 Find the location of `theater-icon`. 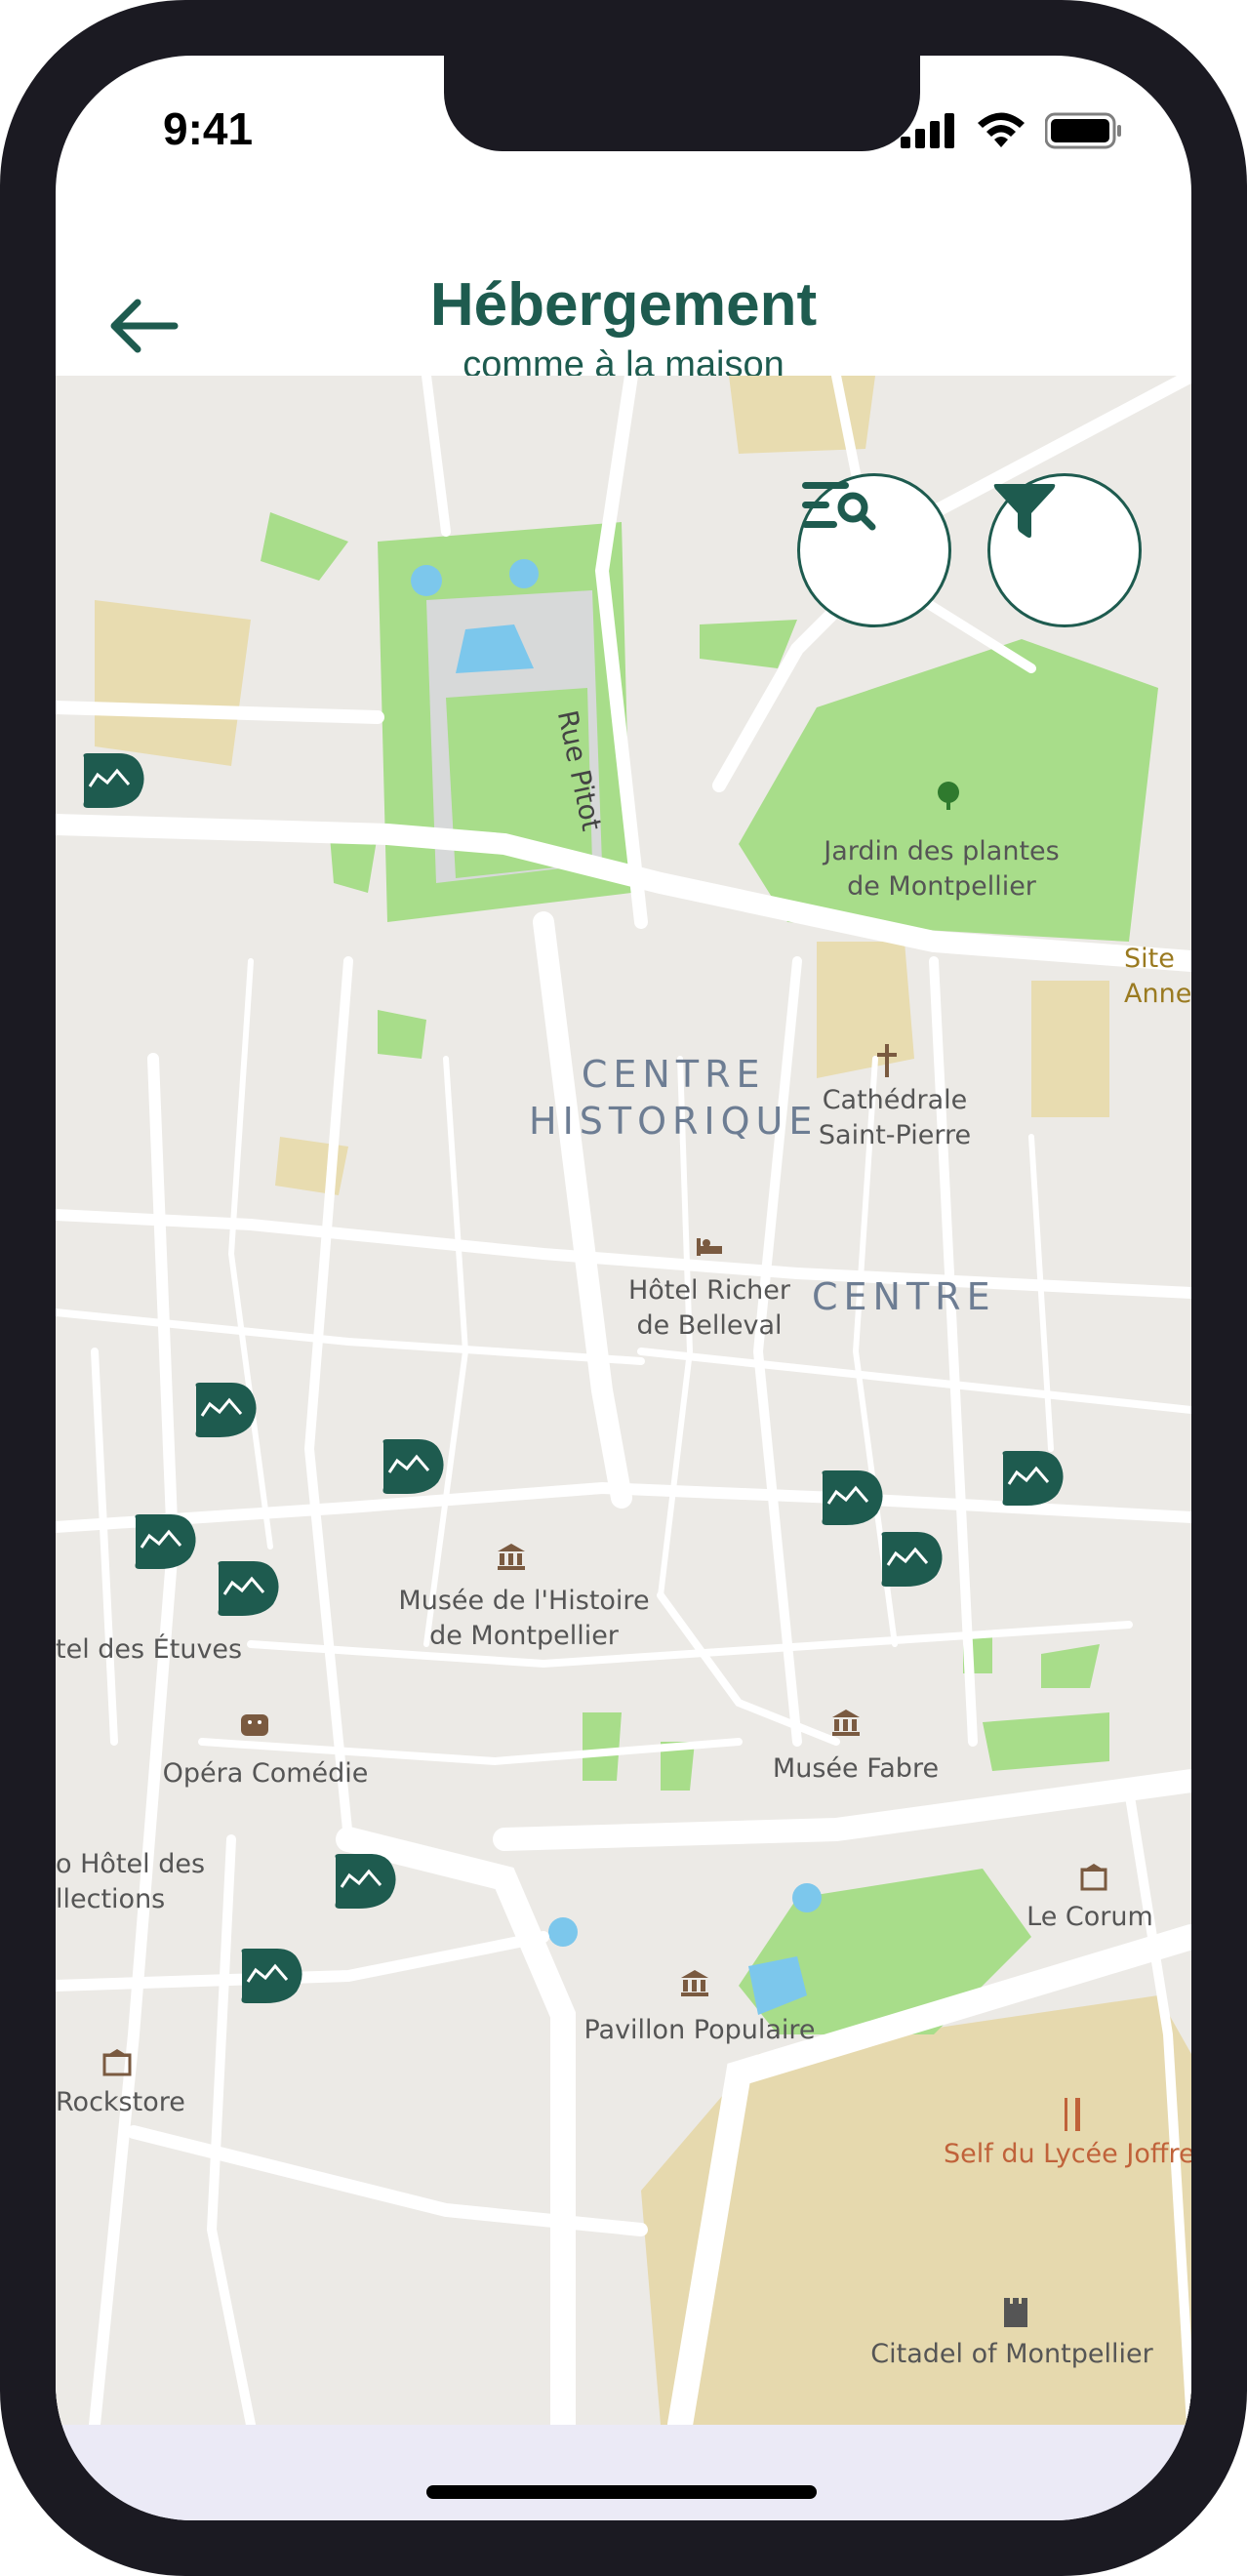

theater-icon is located at coordinates (254, 1725).